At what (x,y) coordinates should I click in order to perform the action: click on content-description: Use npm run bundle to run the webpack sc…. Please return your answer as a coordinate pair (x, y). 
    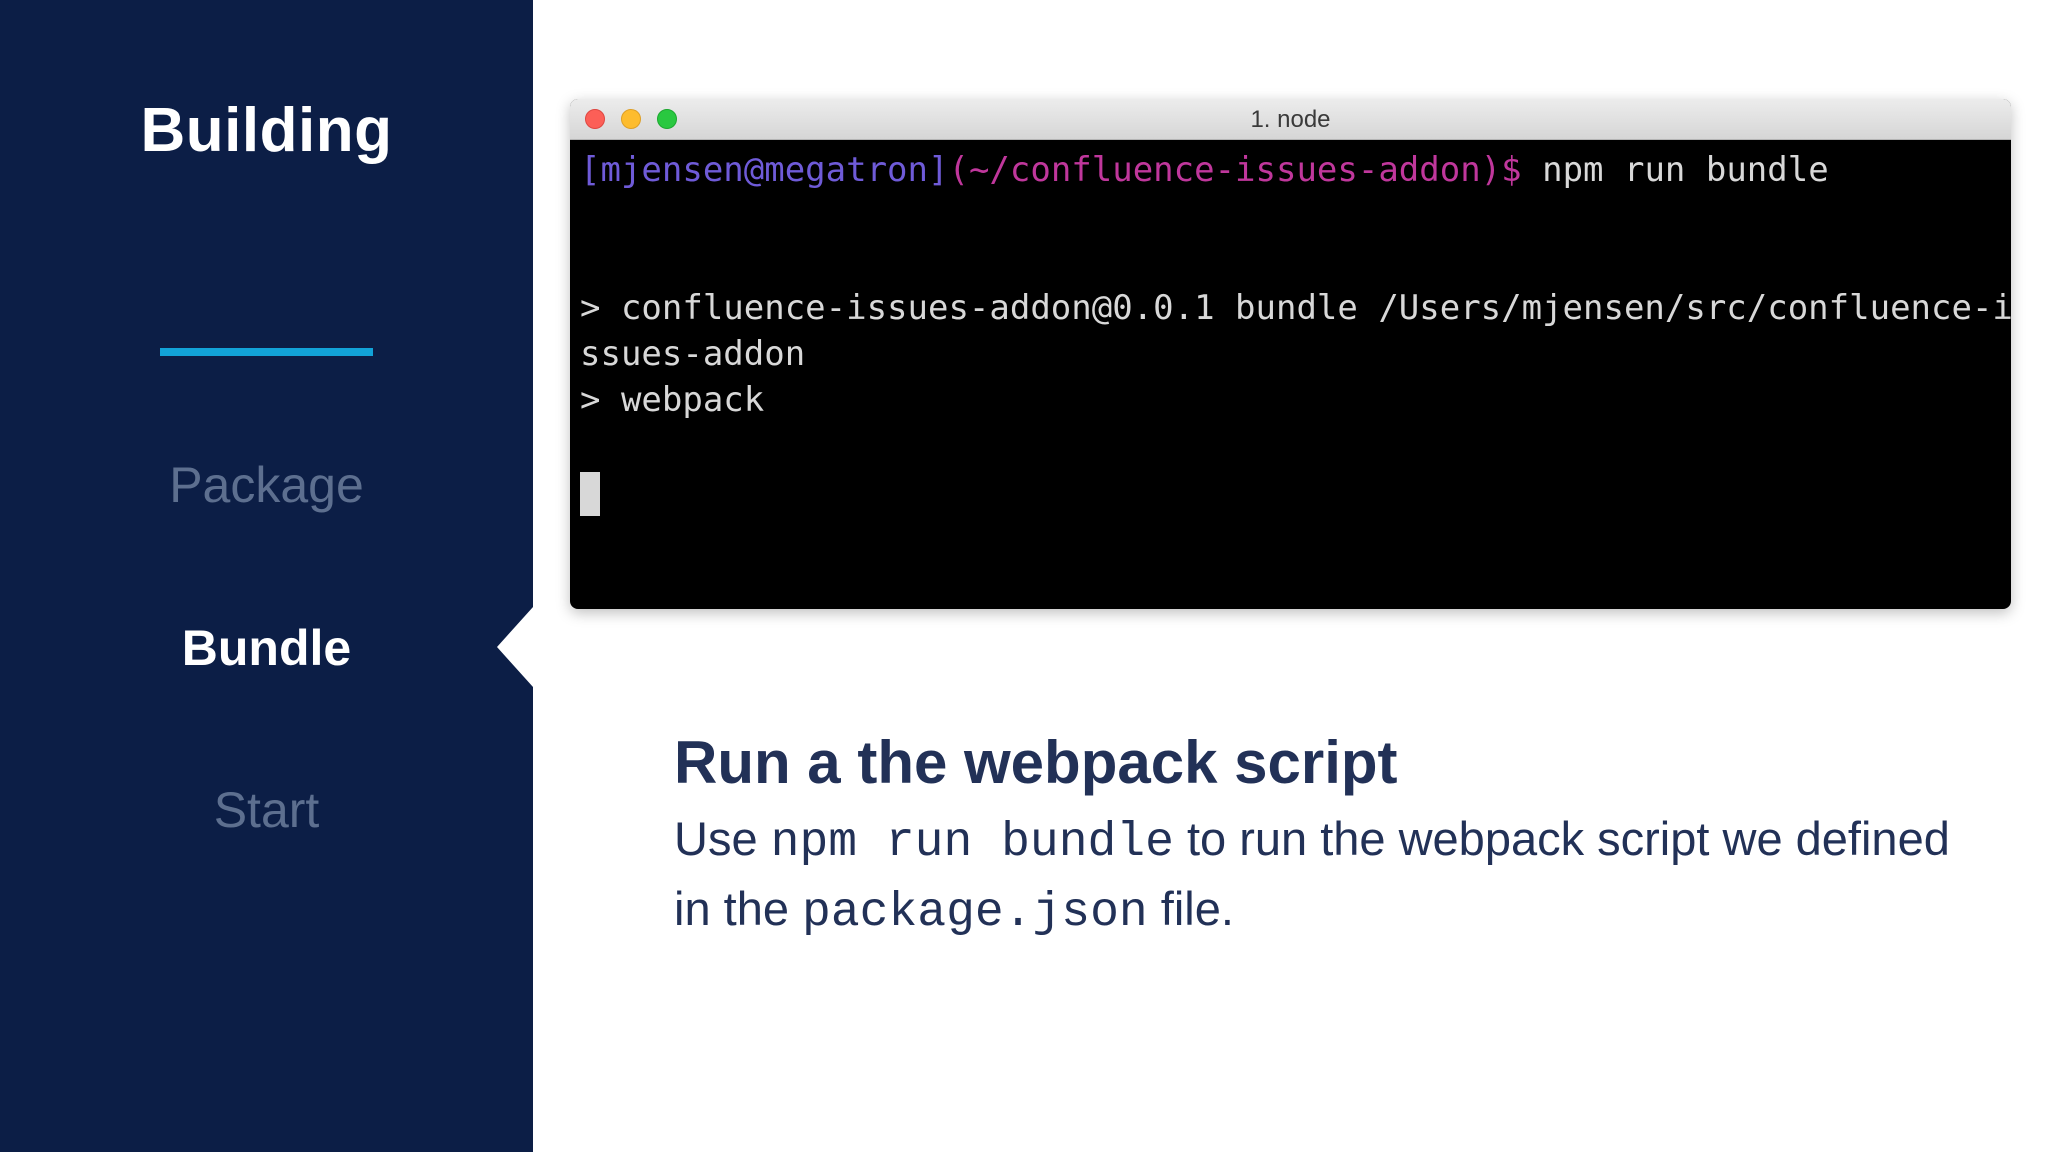
    Looking at the image, I should click on (1319, 876).